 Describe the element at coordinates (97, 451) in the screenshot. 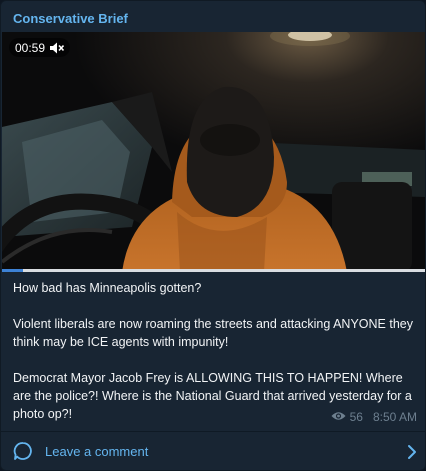

I see `leave-comment-label: Leave a comment` at that location.